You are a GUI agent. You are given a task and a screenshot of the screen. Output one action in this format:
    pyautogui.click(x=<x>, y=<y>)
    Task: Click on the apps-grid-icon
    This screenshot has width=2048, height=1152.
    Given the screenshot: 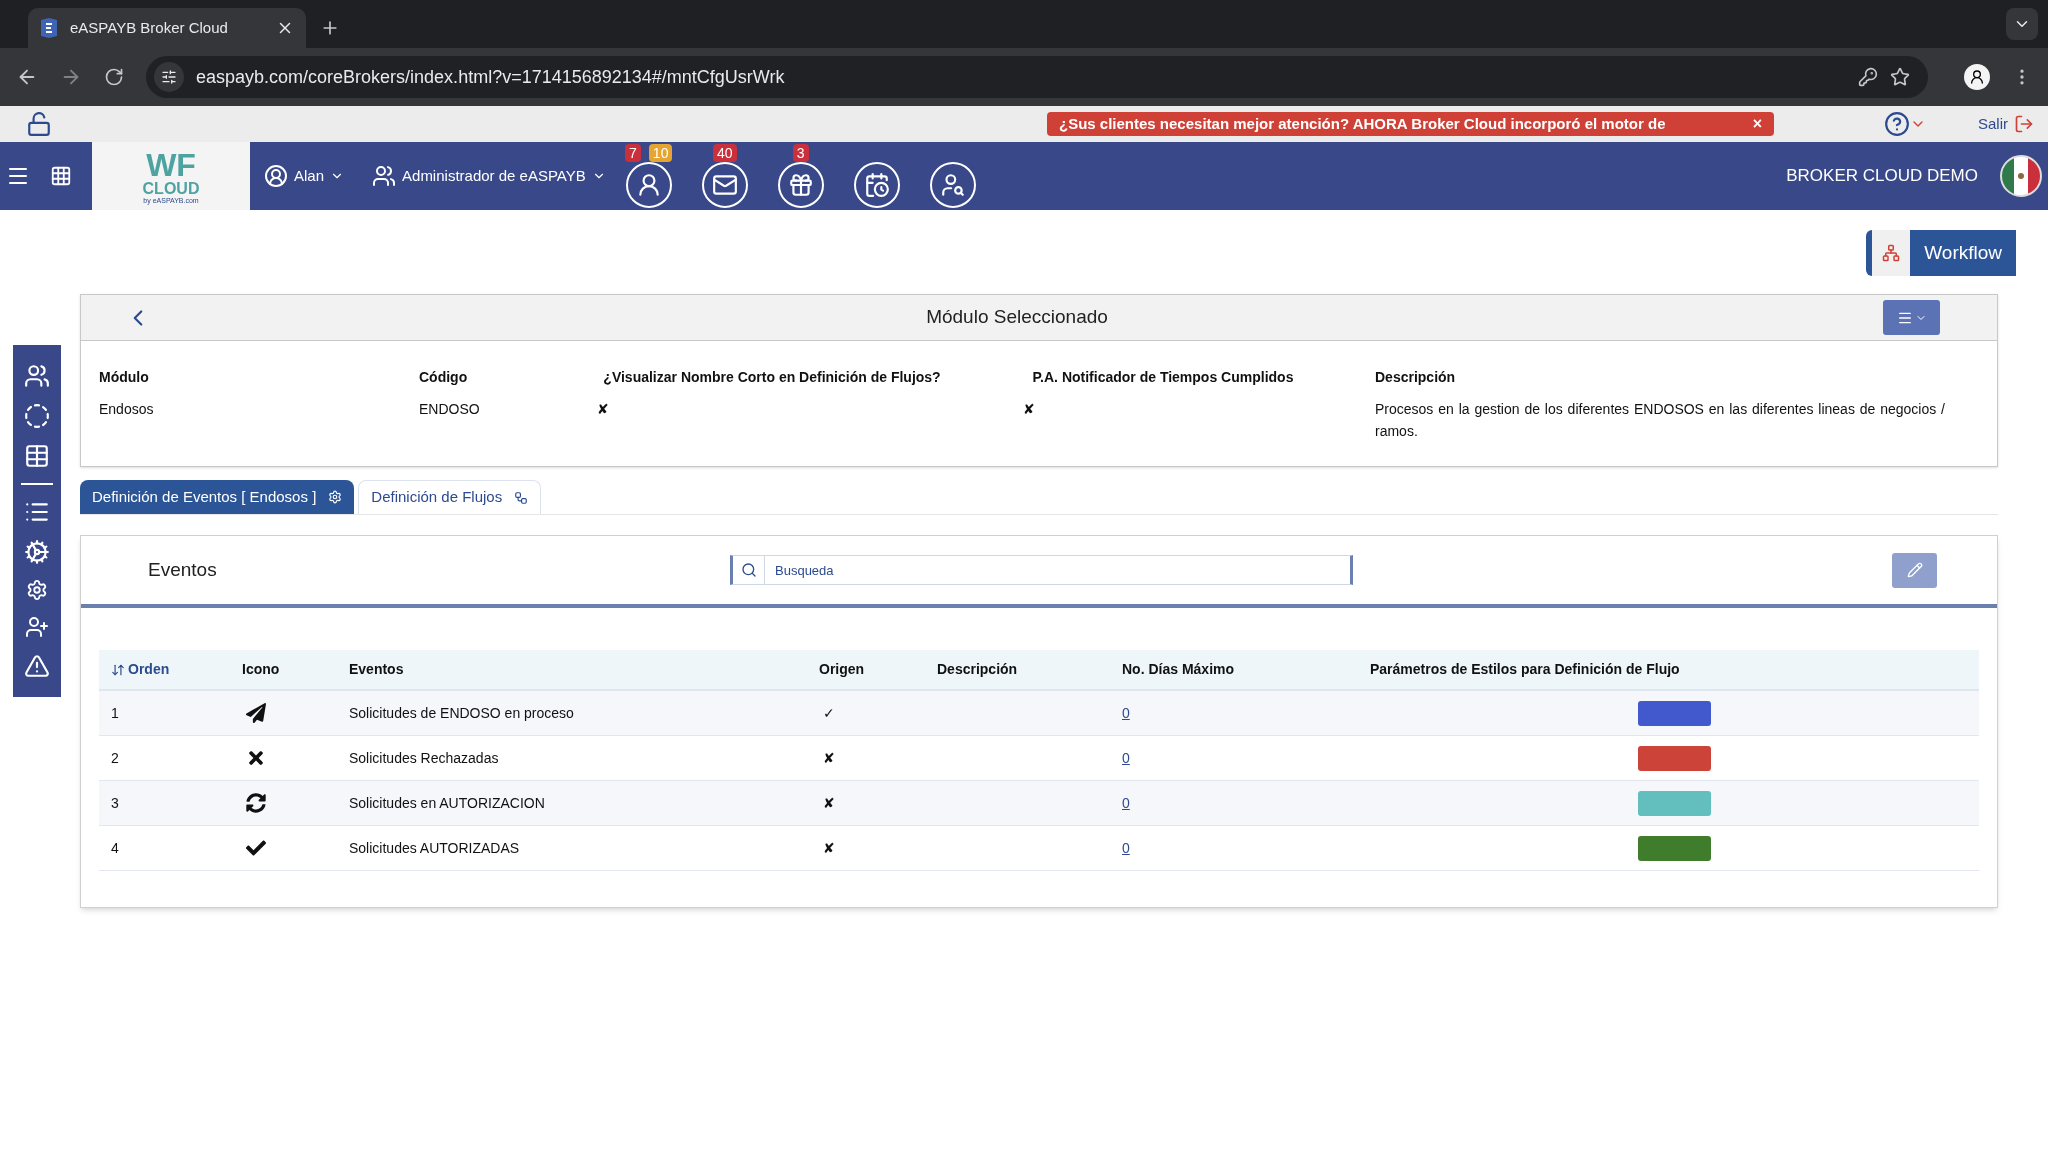 What is the action you would take?
    pyautogui.click(x=61, y=176)
    